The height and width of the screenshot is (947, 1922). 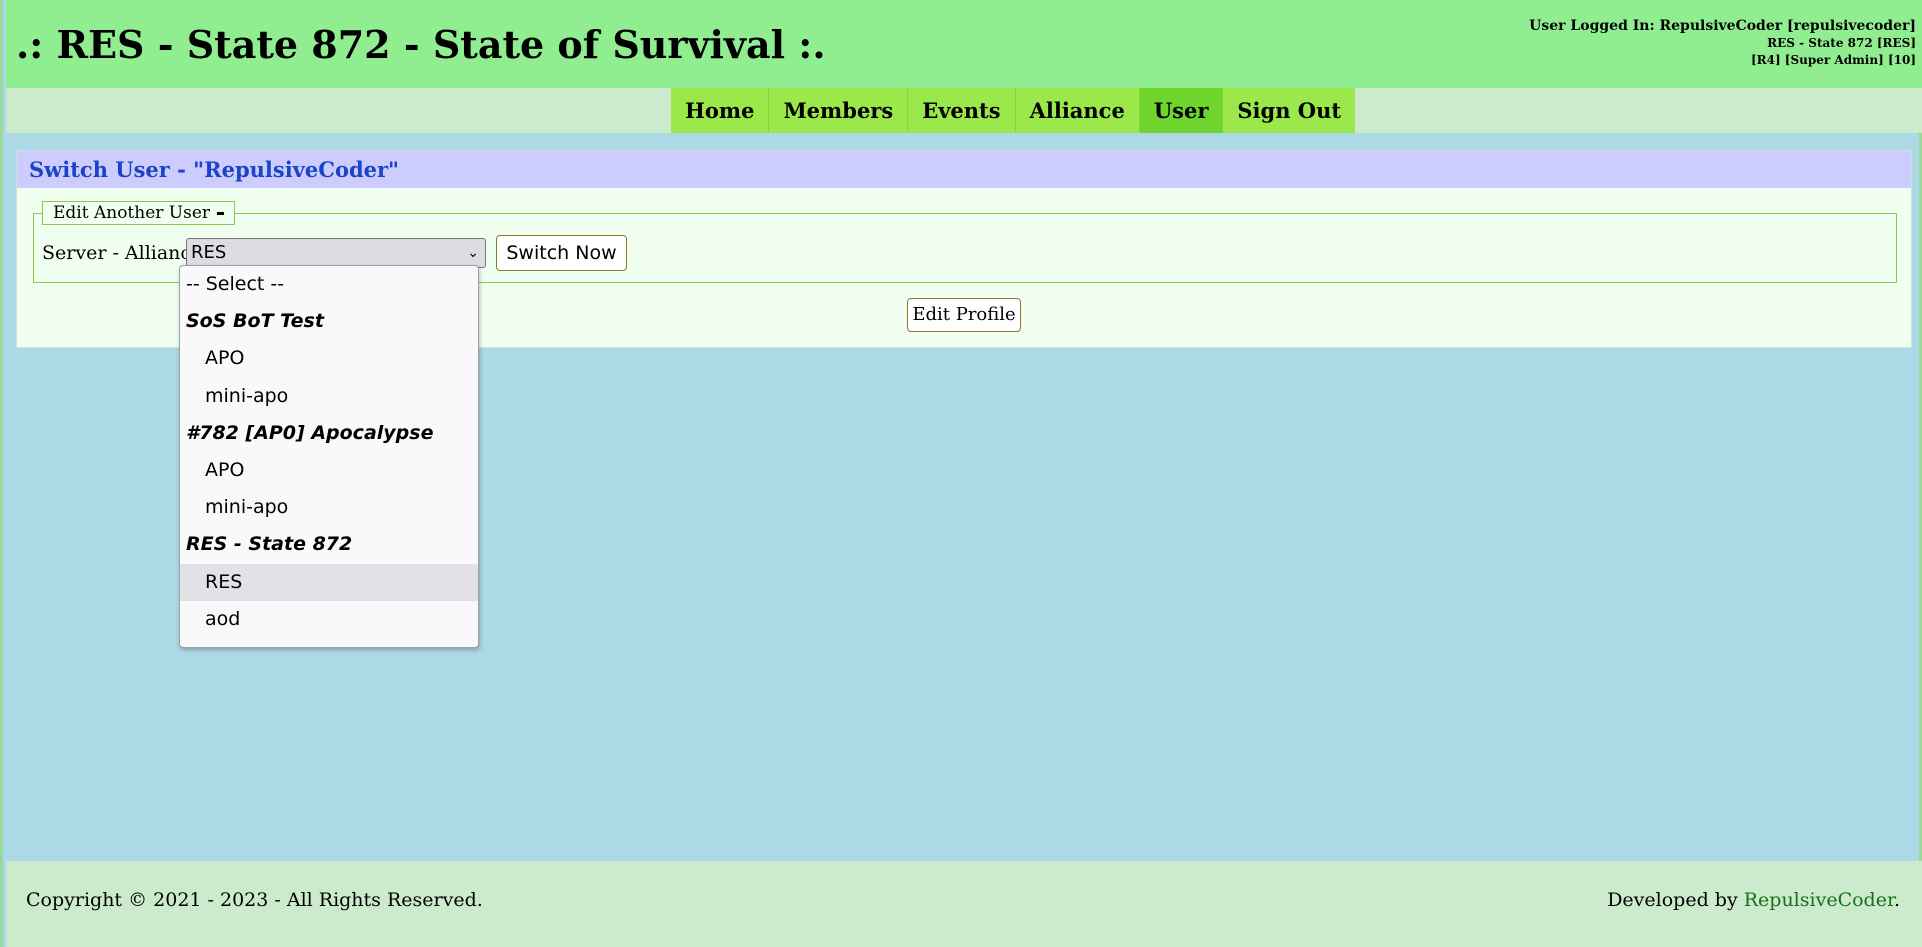 I want to click on server-alliance-select: RES ⌄, so click(x=336, y=253).